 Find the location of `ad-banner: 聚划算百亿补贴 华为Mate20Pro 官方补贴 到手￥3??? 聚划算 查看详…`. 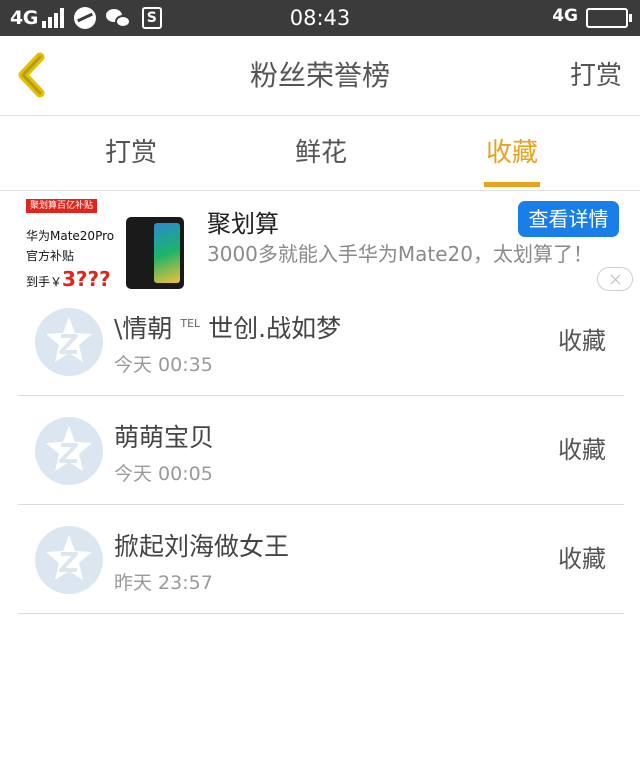

ad-banner: 聚划算百亿补贴 华为Mate20Pro 官方补贴 到手￥3??? 聚划算 查看详… is located at coordinates (320, 244).